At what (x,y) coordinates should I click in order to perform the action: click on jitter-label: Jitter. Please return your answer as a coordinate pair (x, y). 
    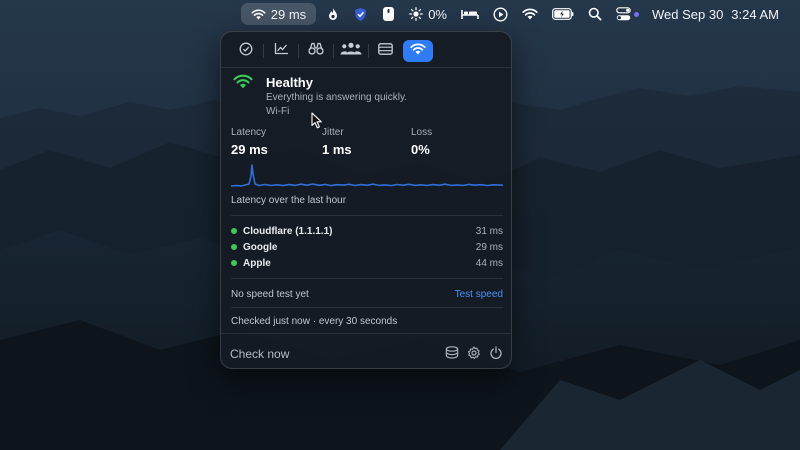
    Looking at the image, I should click on (333, 132).